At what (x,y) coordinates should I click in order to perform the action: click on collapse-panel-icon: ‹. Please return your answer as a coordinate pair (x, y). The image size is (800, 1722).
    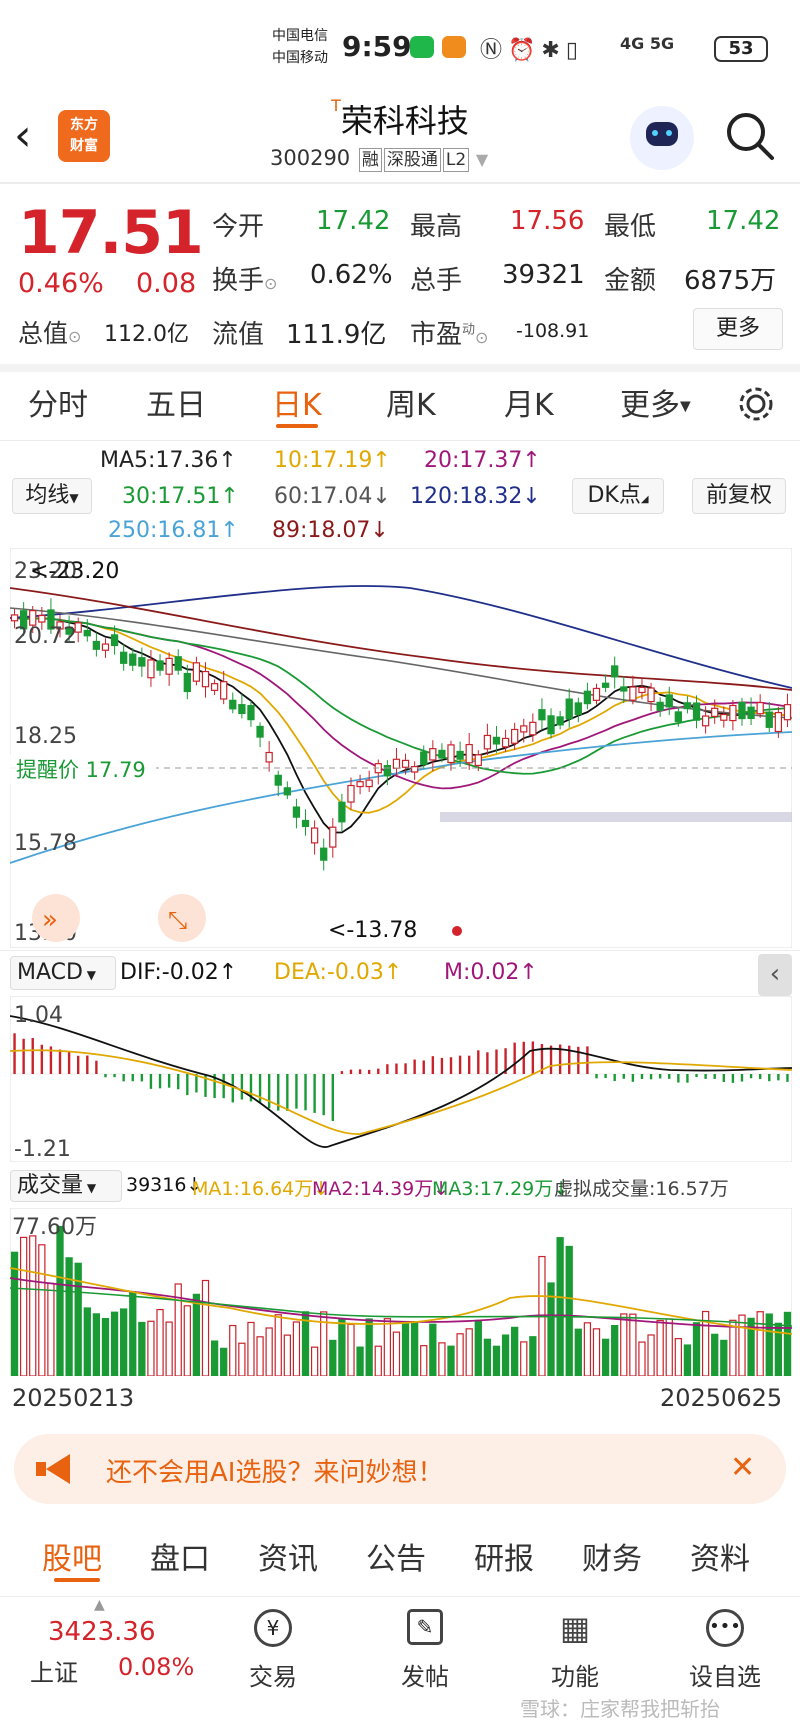
    Looking at the image, I should click on (775, 975).